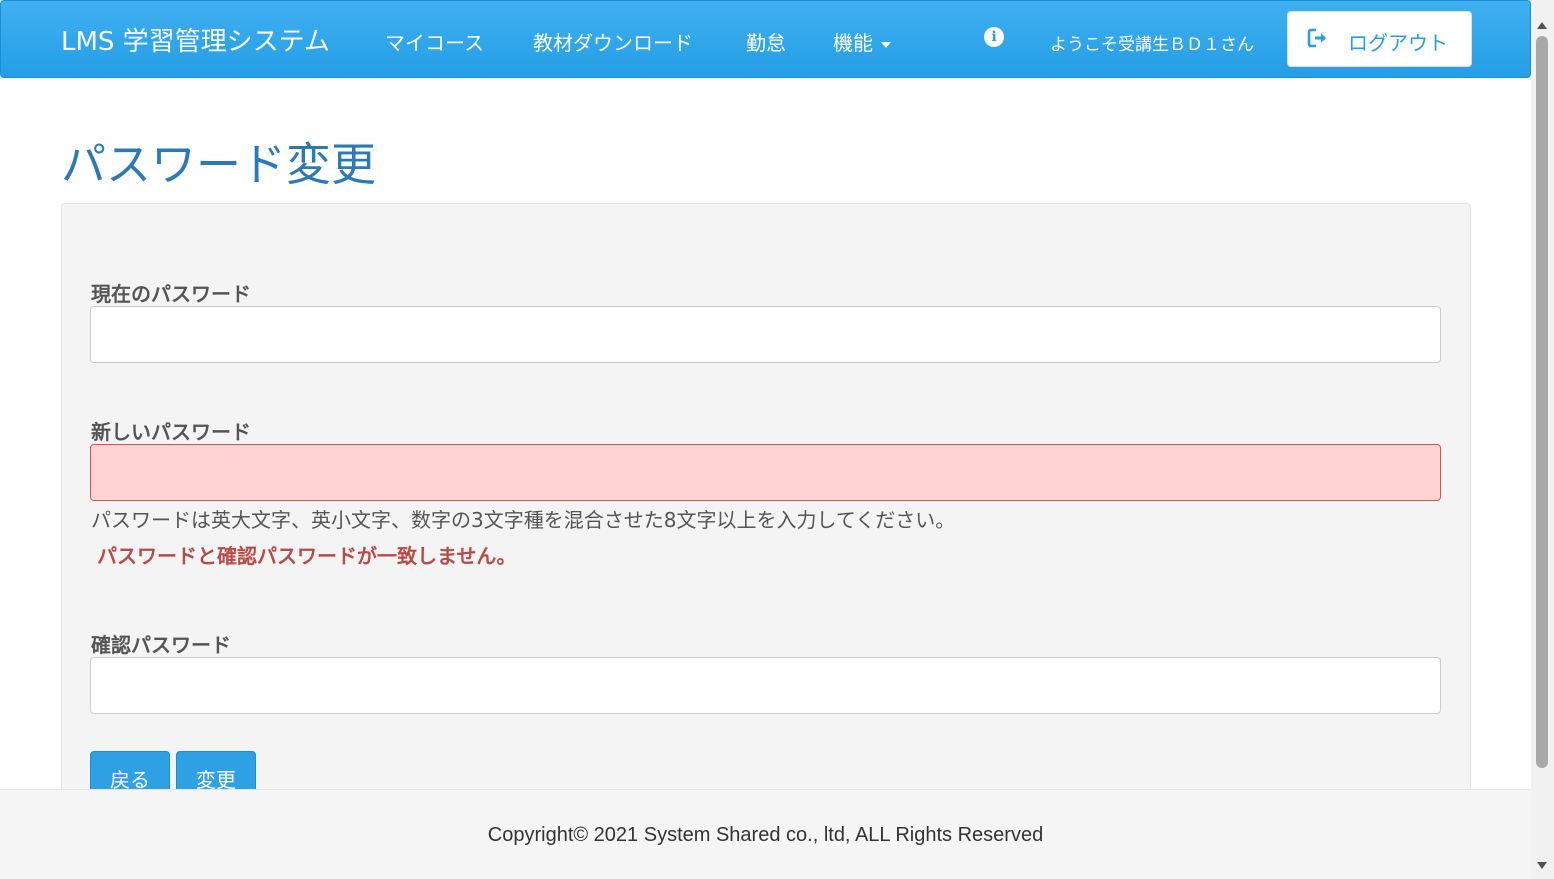 The width and height of the screenshot is (1554, 879). What do you see at coordinates (886, 44) in the screenshot?
I see `caret-down-icon` at bounding box center [886, 44].